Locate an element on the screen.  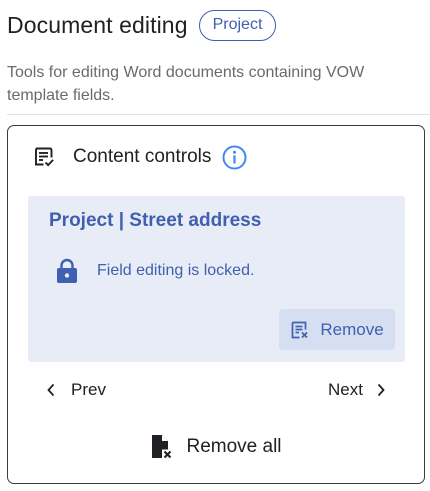
next-button: Next is located at coordinates (357, 390).